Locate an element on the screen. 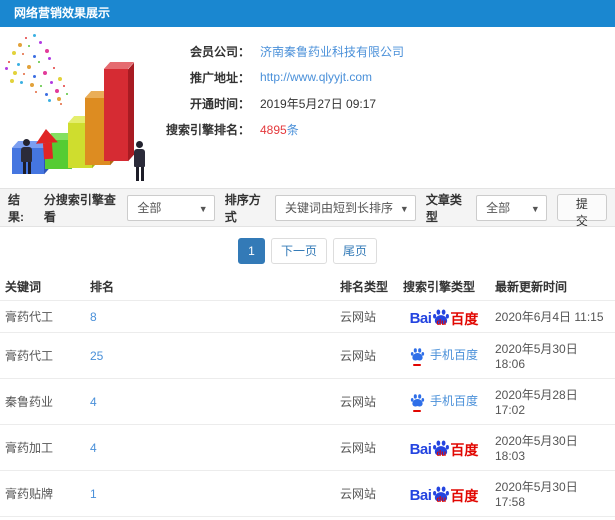  updated-time-cell: 2020年6月4日 11:15 is located at coordinates (552, 316).